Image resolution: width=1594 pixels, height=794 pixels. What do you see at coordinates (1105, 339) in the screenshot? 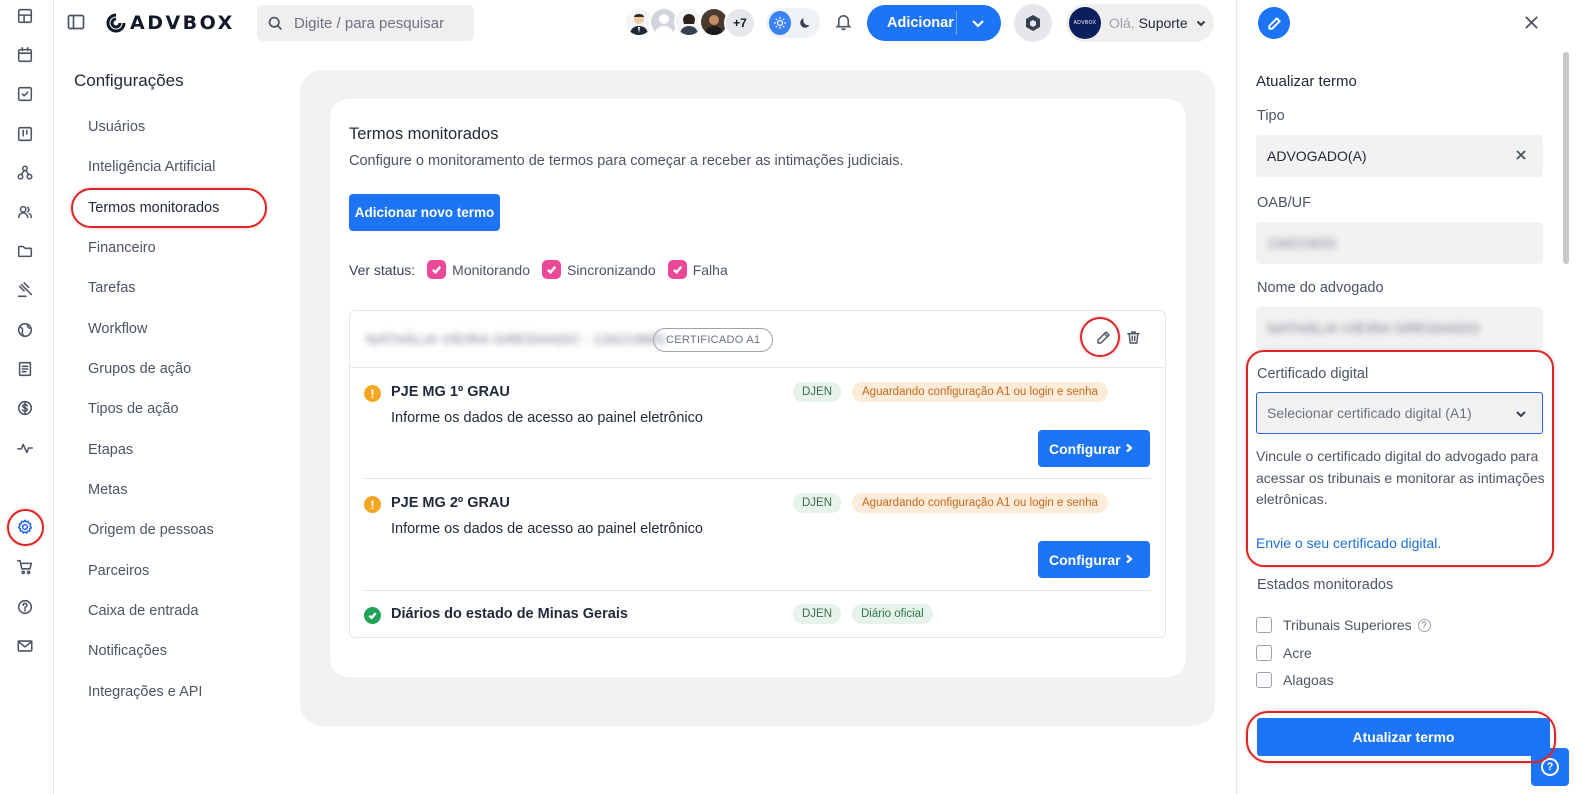
I see `pencil-icon` at bounding box center [1105, 339].